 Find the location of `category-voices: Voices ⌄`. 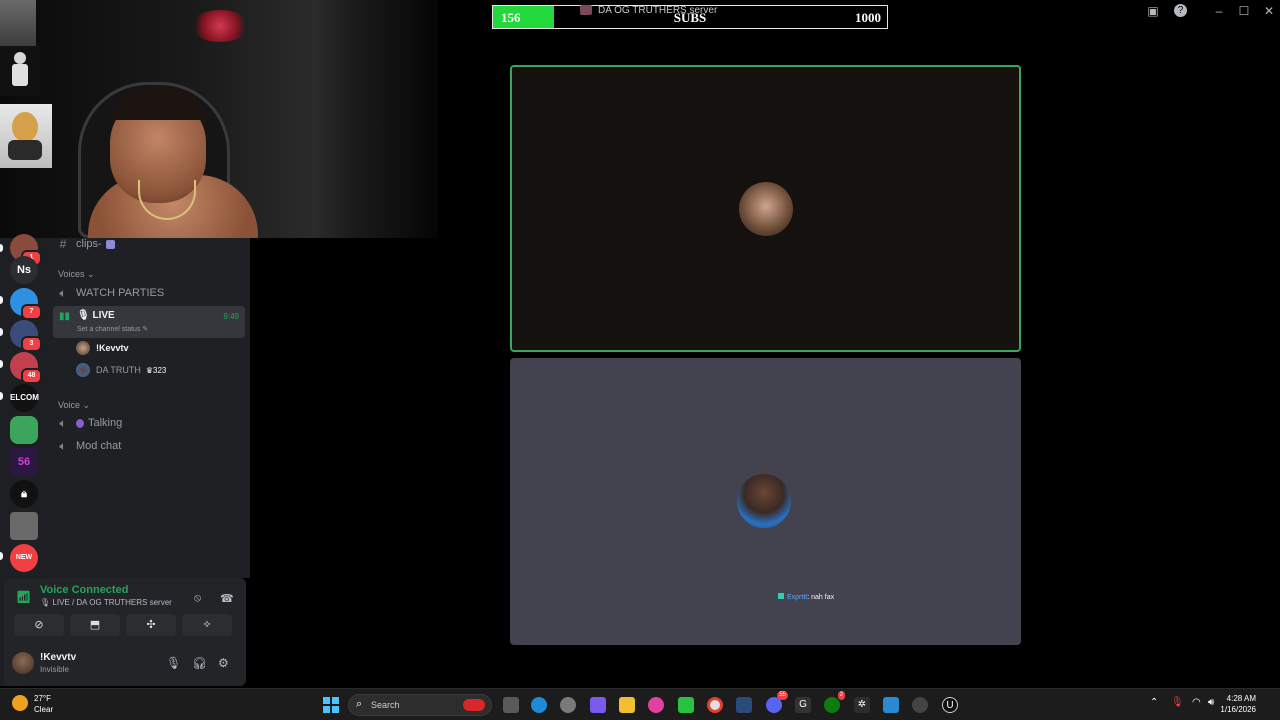

category-voices: Voices ⌄ is located at coordinates (76, 274).